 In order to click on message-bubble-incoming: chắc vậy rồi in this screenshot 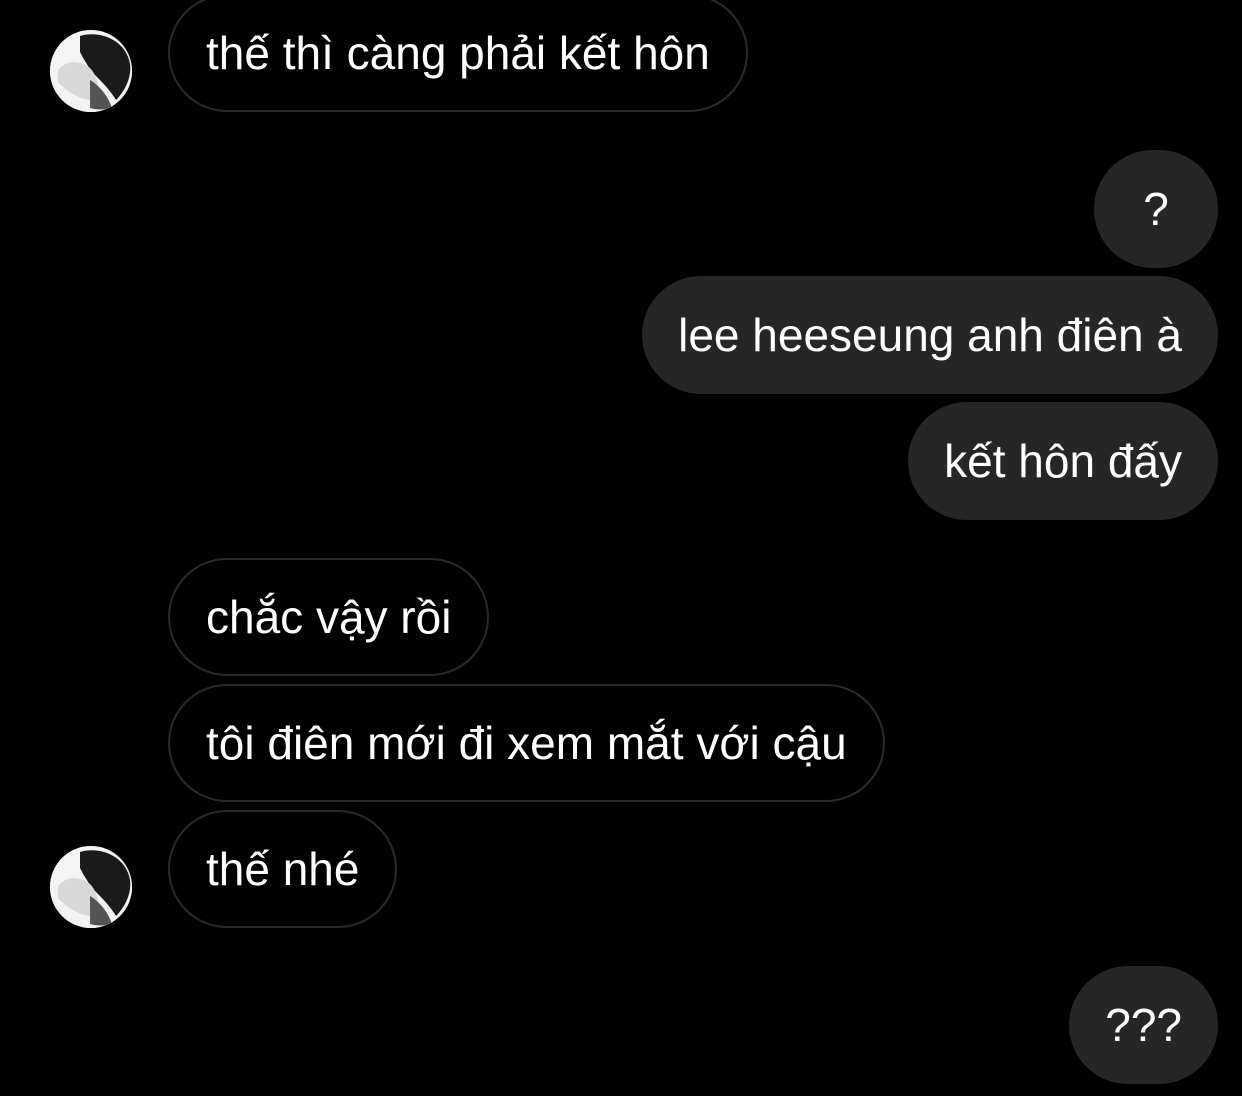, I will do `click(329, 617)`.